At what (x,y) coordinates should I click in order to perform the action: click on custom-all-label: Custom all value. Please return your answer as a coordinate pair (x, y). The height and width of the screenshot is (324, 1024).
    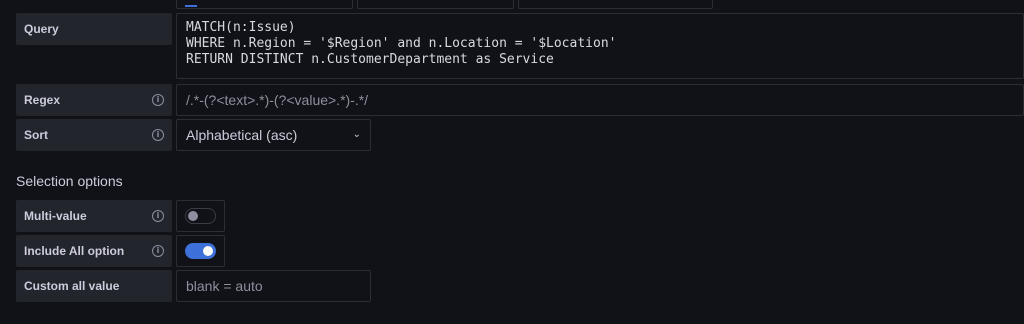
    Looking at the image, I should click on (94, 286).